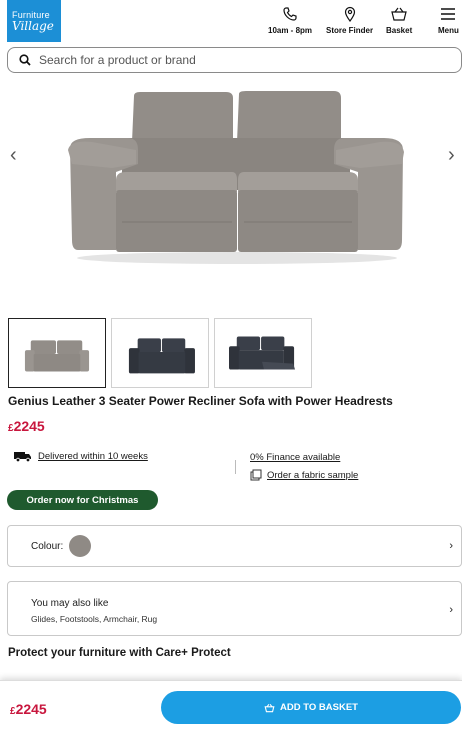 The height and width of the screenshot is (739, 462). I want to click on footer-price: £2245, so click(28, 709).